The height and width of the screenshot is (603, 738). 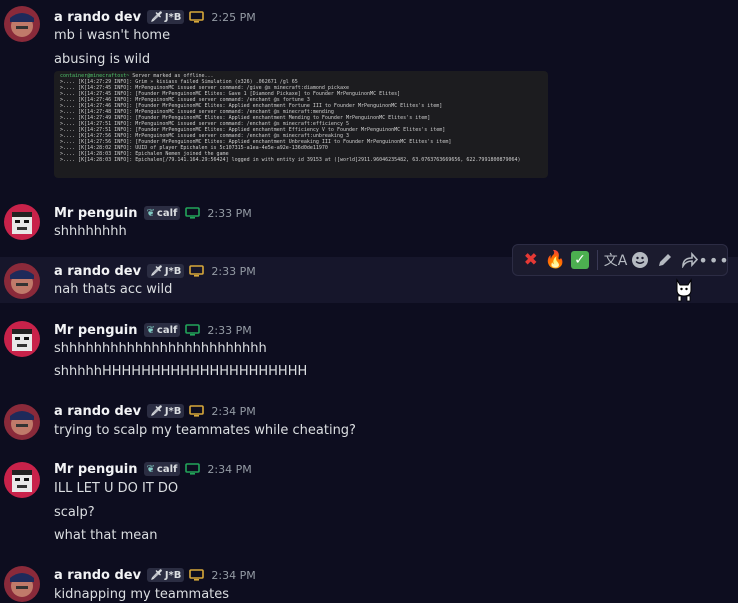 What do you see at coordinates (160, 348) in the screenshot?
I see `message-text: shhhhhhhhhhhhhhhhhhhhhhhhh` at bounding box center [160, 348].